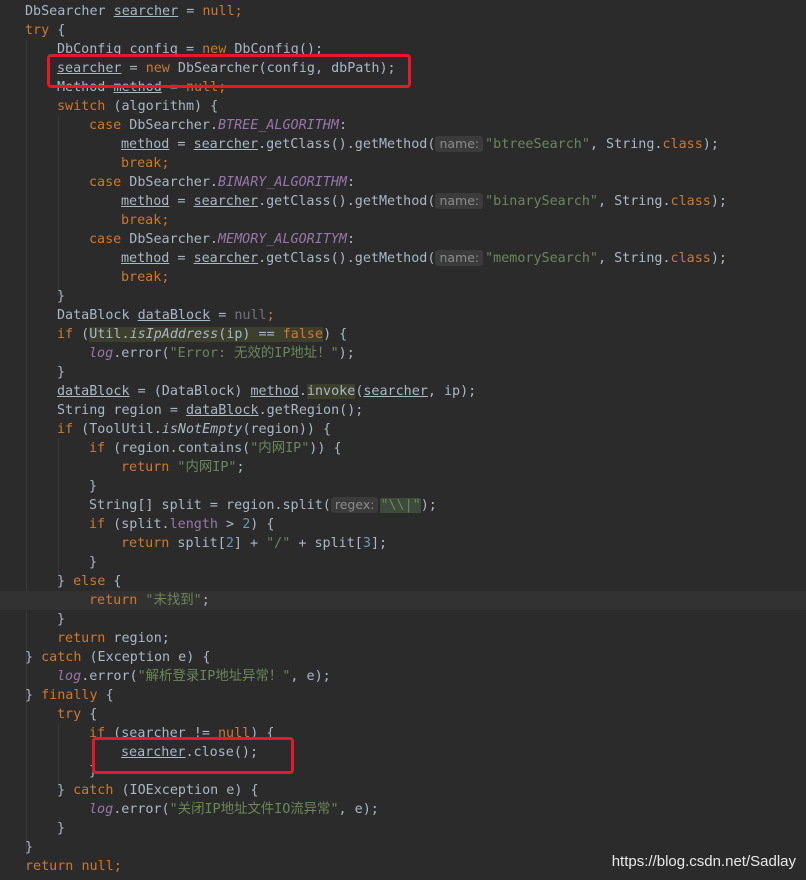  Describe the element at coordinates (403, 600) in the screenshot. I see `code-line-32-current: return "未找到";` at that location.